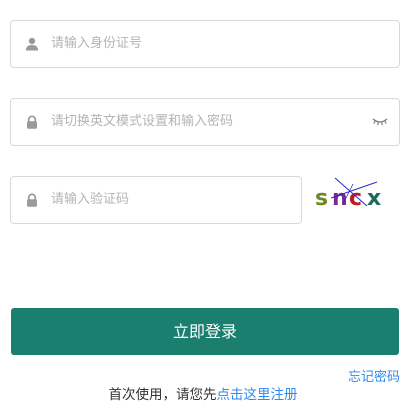  I want to click on user-icon, so click(32, 44).